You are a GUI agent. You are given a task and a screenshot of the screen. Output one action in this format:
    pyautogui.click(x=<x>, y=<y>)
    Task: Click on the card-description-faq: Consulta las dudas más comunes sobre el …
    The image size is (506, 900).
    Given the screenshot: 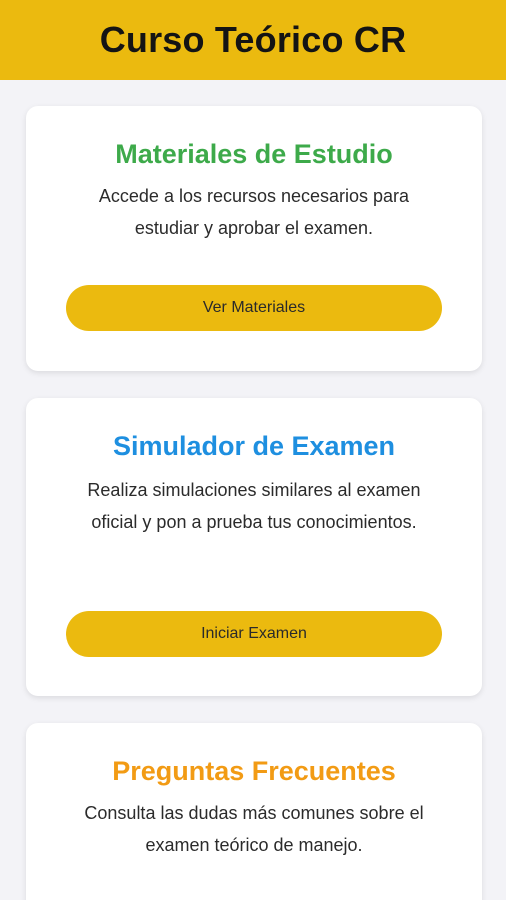 What is the action you would take?
    pyautogui.click(x=254, y=829)
    